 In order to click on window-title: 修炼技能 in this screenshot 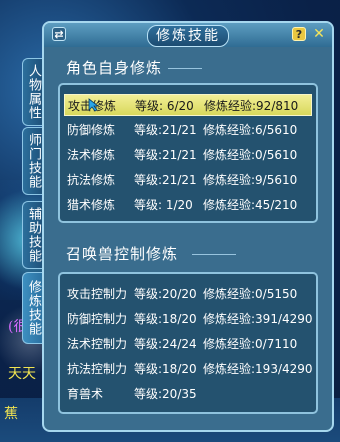, I will do `click(188, 36)`.